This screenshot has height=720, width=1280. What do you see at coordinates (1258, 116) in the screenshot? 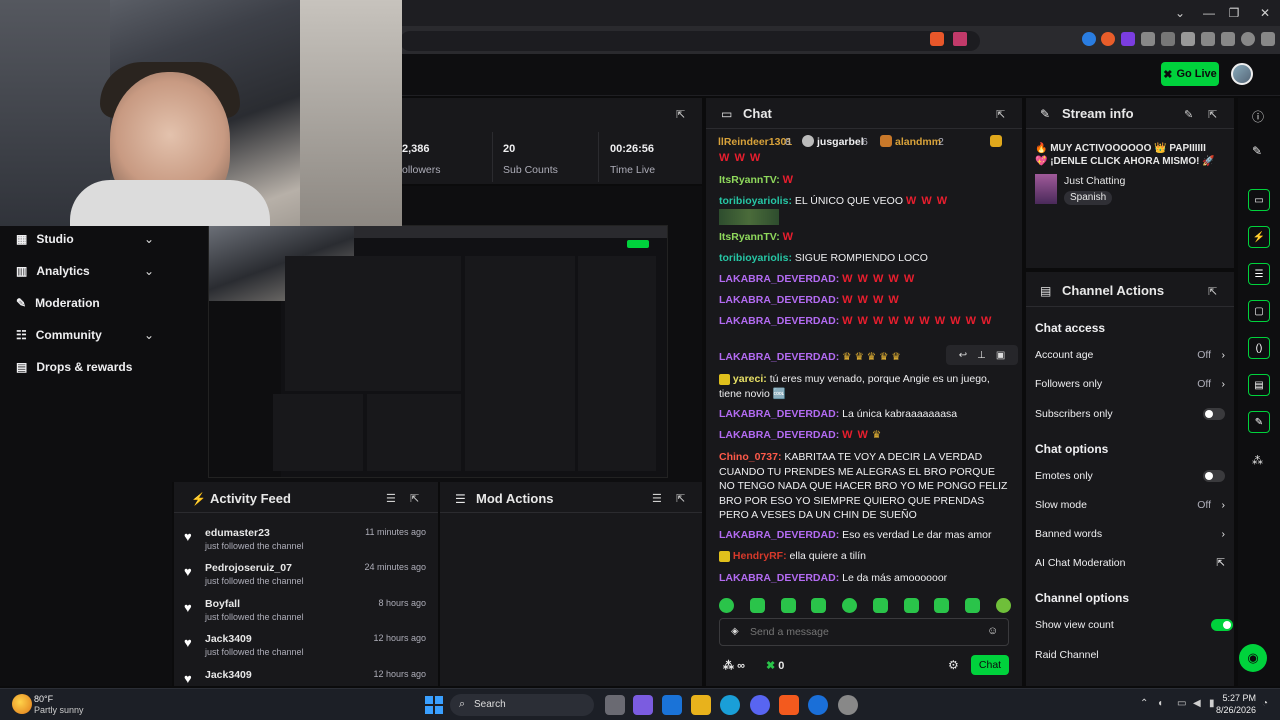
I see `info-icon: ⓘ` at bounding box center [1258, 116].